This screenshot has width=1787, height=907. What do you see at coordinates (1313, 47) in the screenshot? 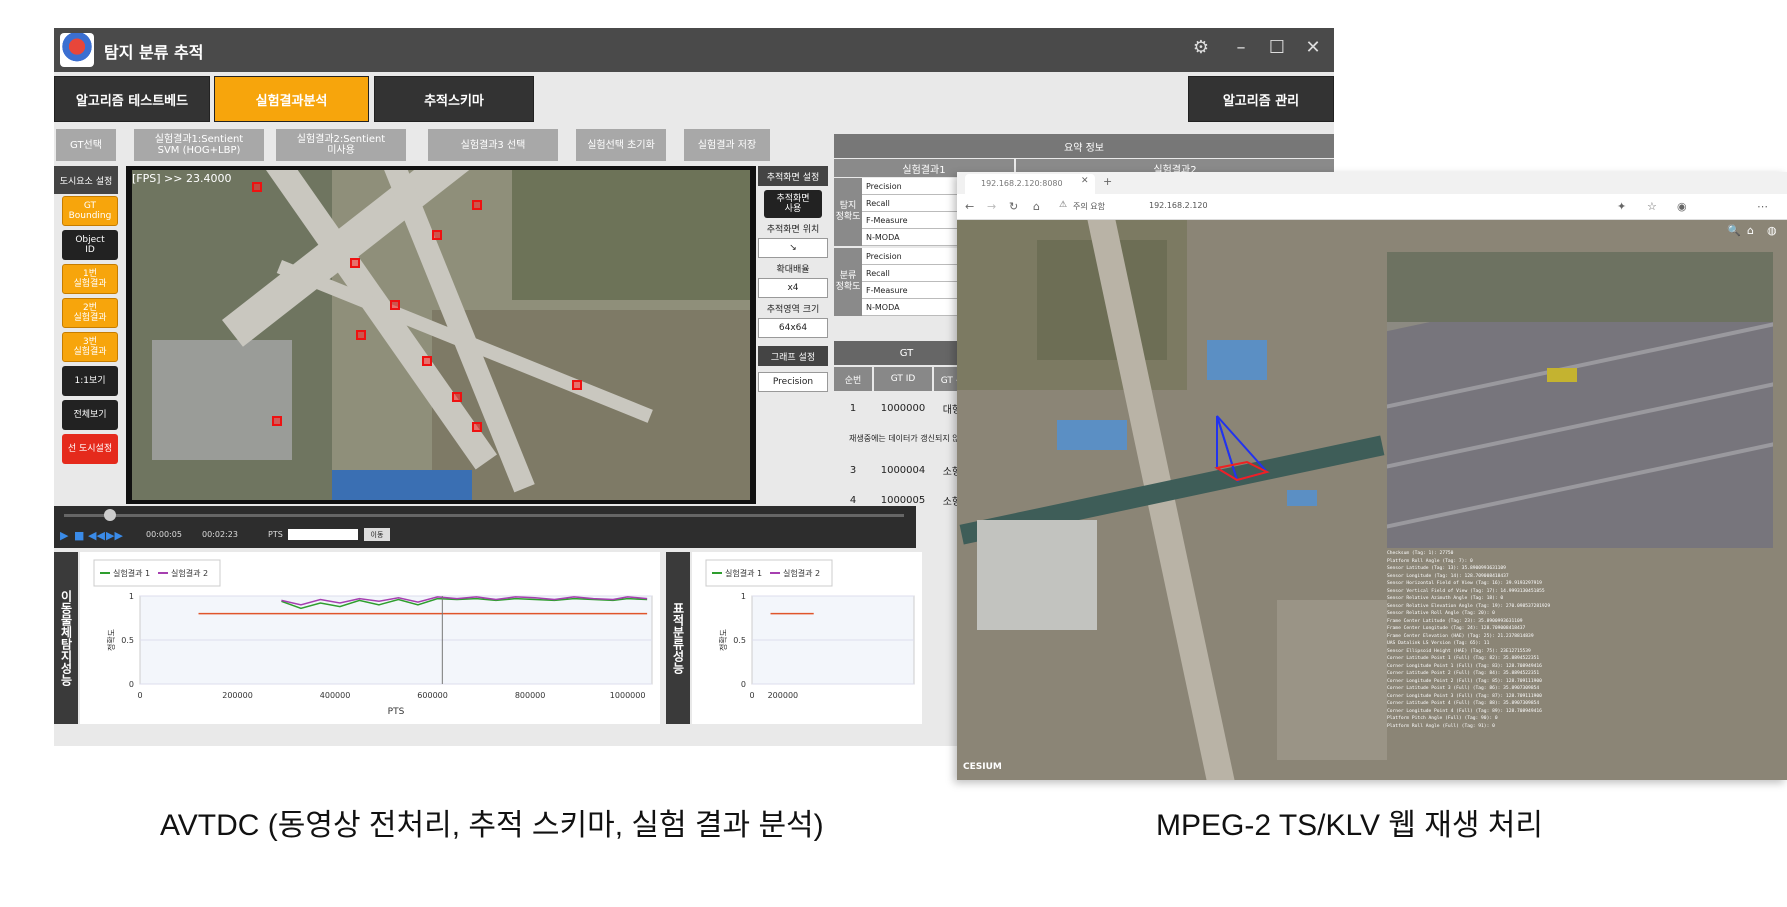
I see `close-icon: ✕` at bounding box center [1313, 47].